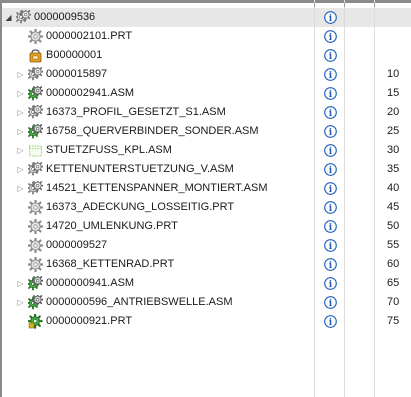 This screenshot has height=397, width=411. What do you see at coordinates (206, 264) in the screenshot?
I see `tree-row: 16368_KETTENRAD.PRT i 60` at bounding box center [206, 264].